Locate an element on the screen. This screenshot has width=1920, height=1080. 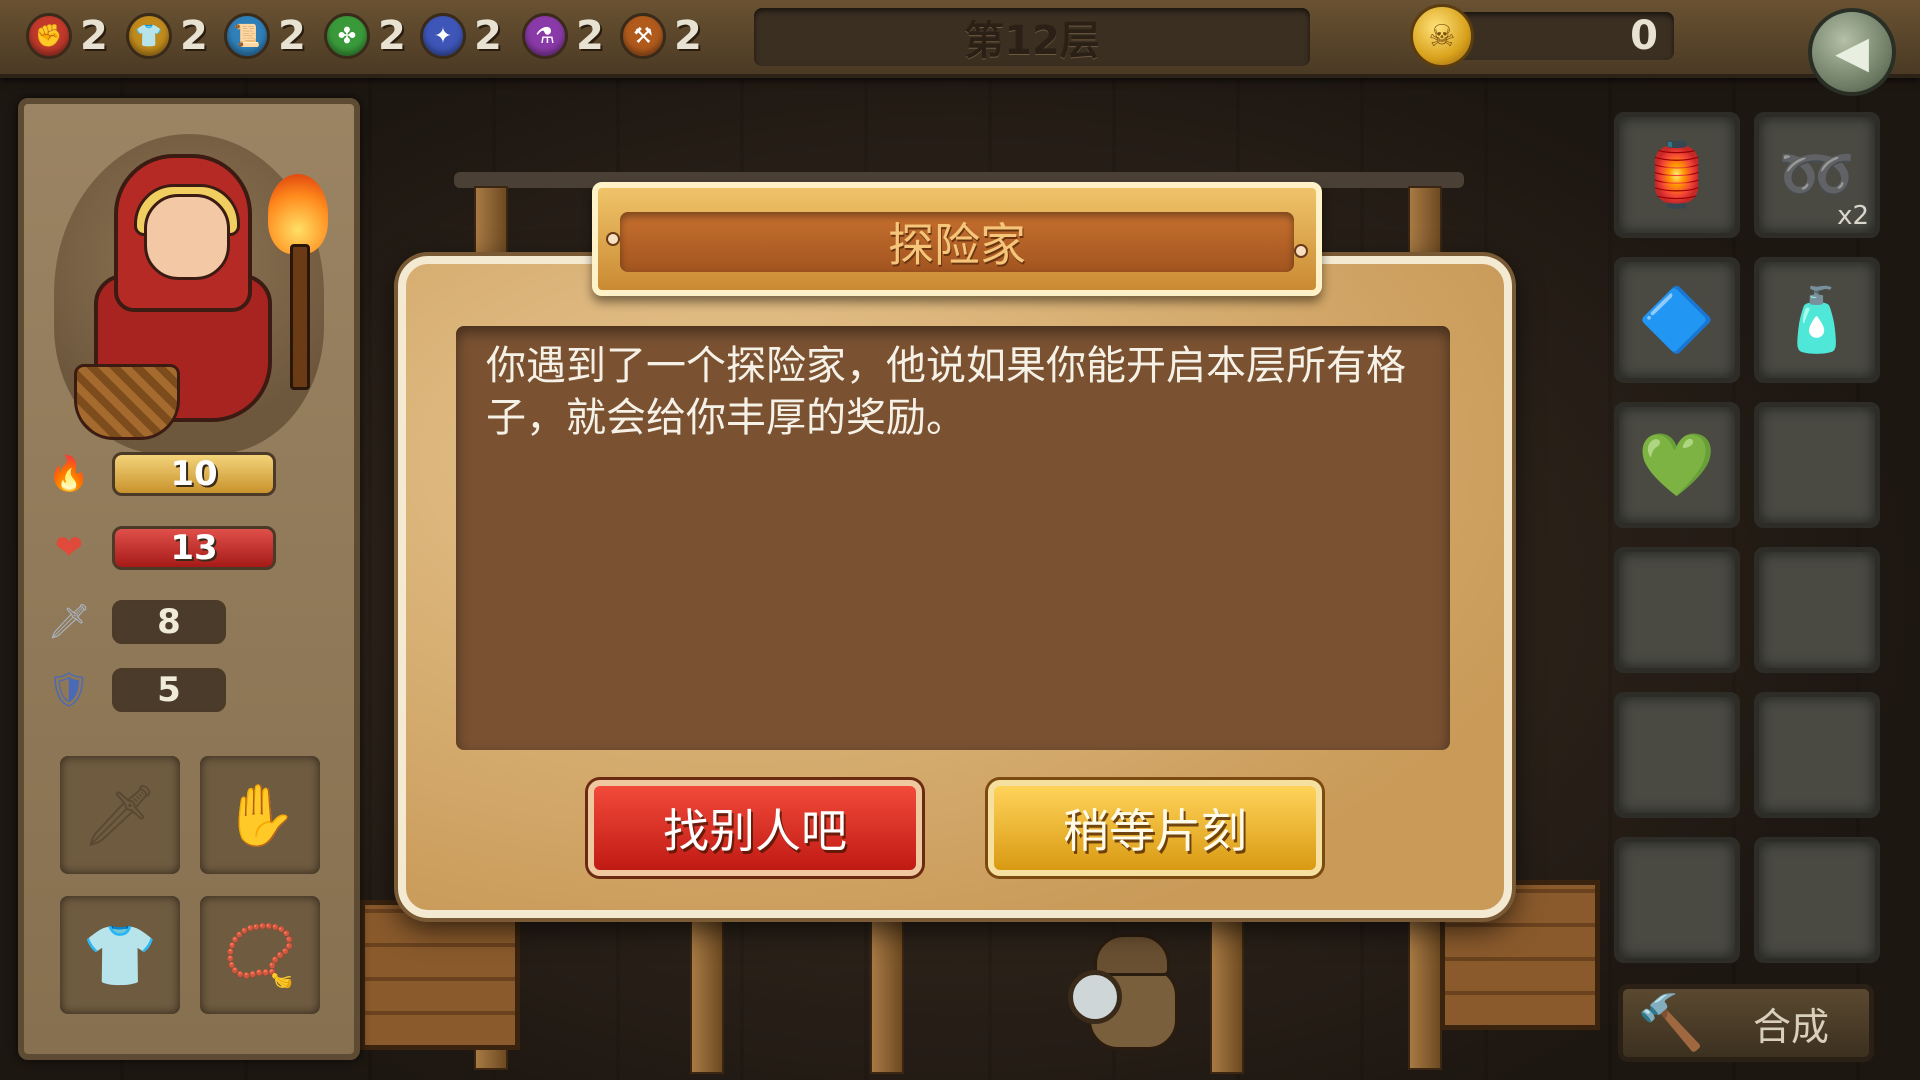
back-button: ◀ is located at coordinates (1852, 52).